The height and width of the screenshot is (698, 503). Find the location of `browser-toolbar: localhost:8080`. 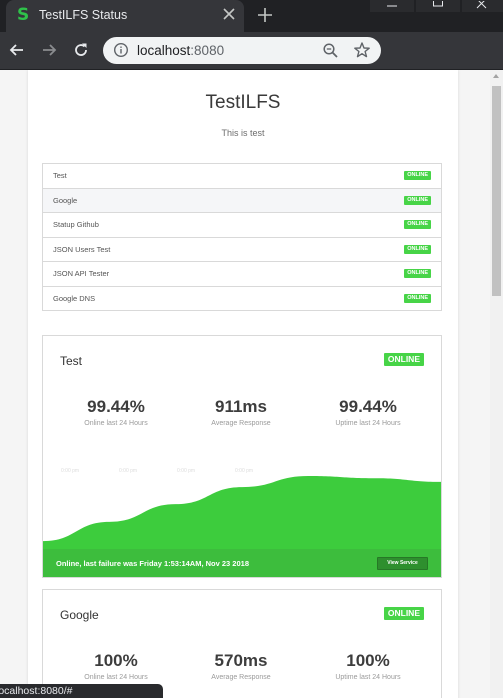

browser-toolbar: localhost:8080 is located at coordinates (251, 51).